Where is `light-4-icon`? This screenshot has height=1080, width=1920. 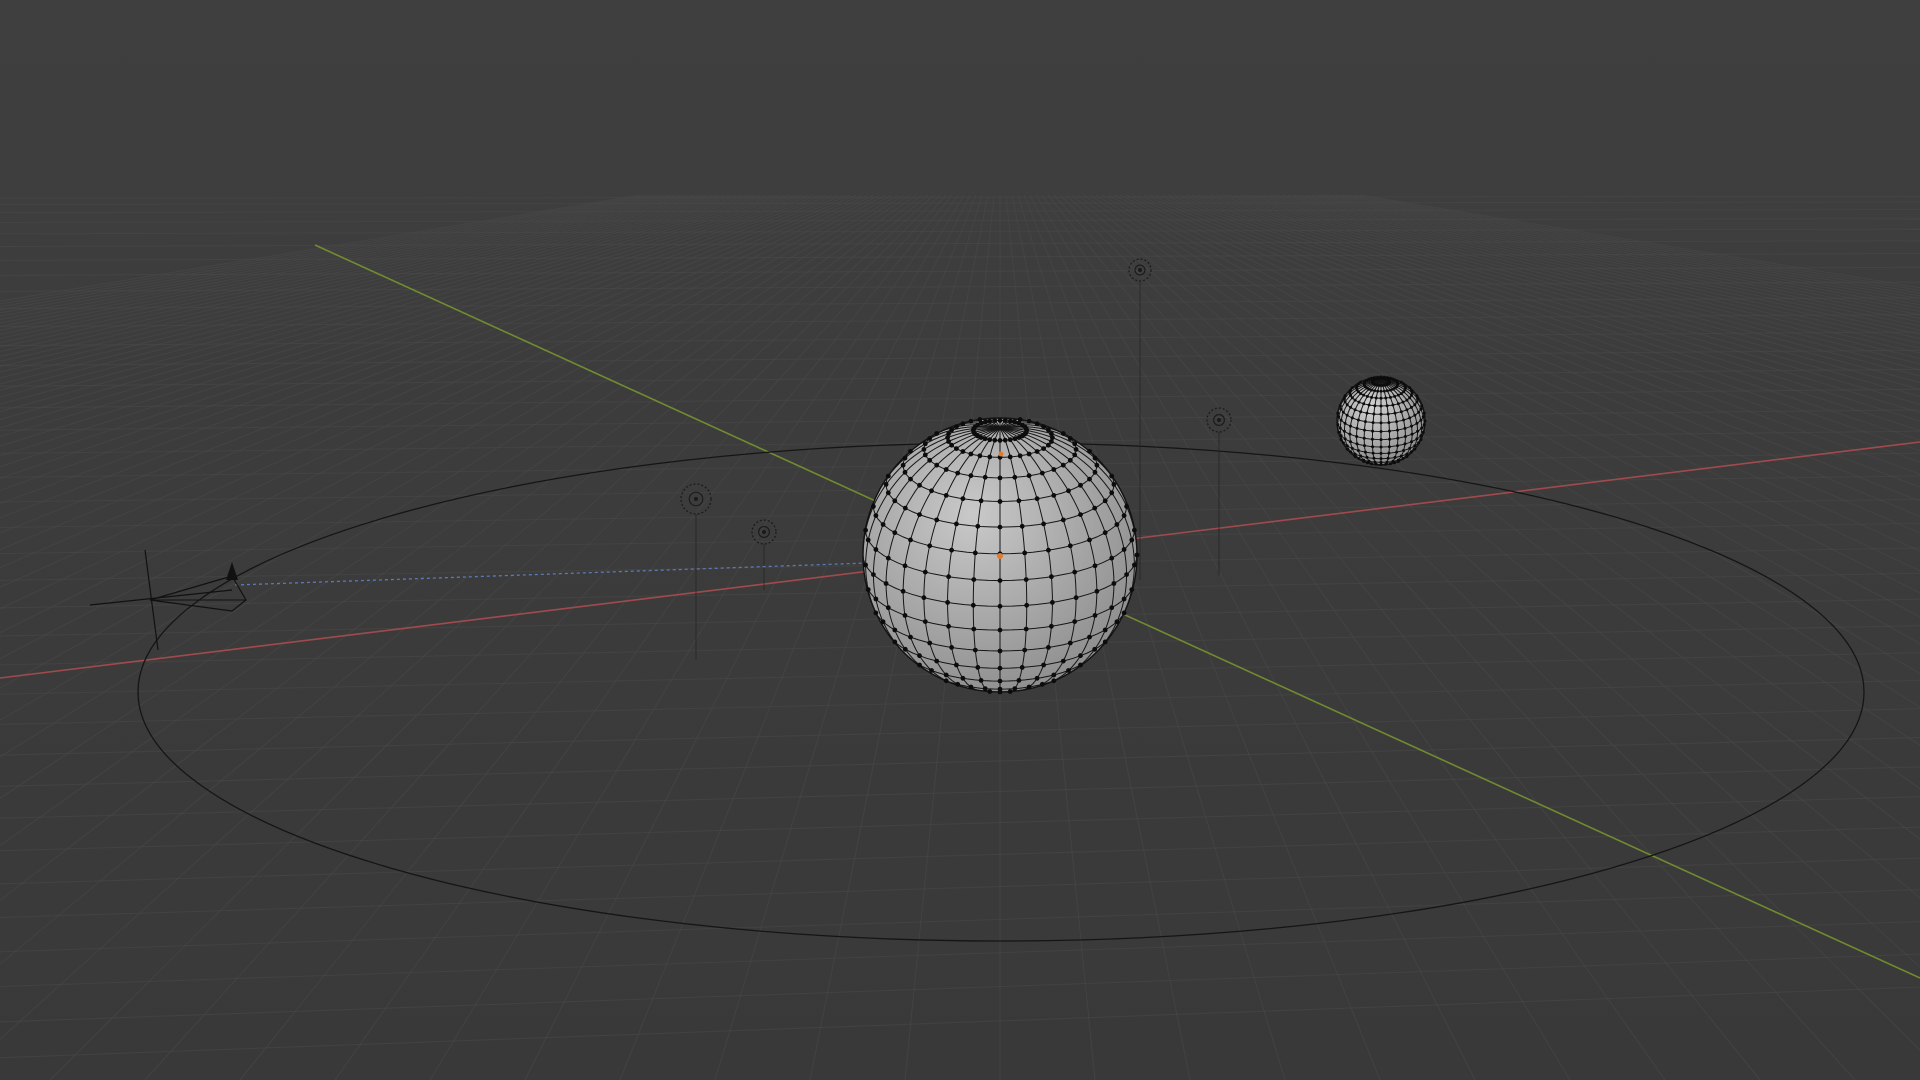
light-4-icon is located at coordinates (764, 554).